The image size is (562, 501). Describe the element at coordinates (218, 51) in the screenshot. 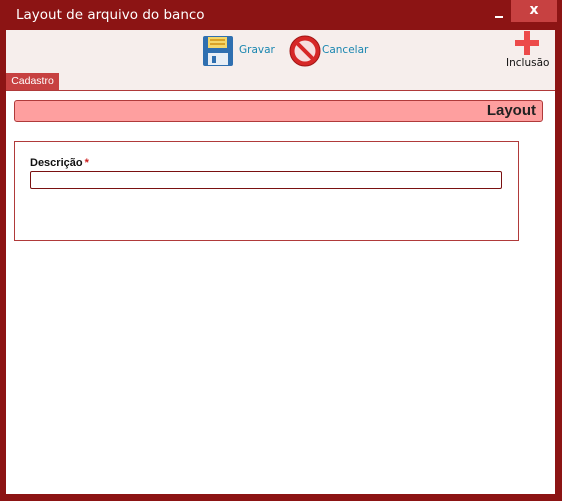

I see `floppy-disk-icon` at that location.